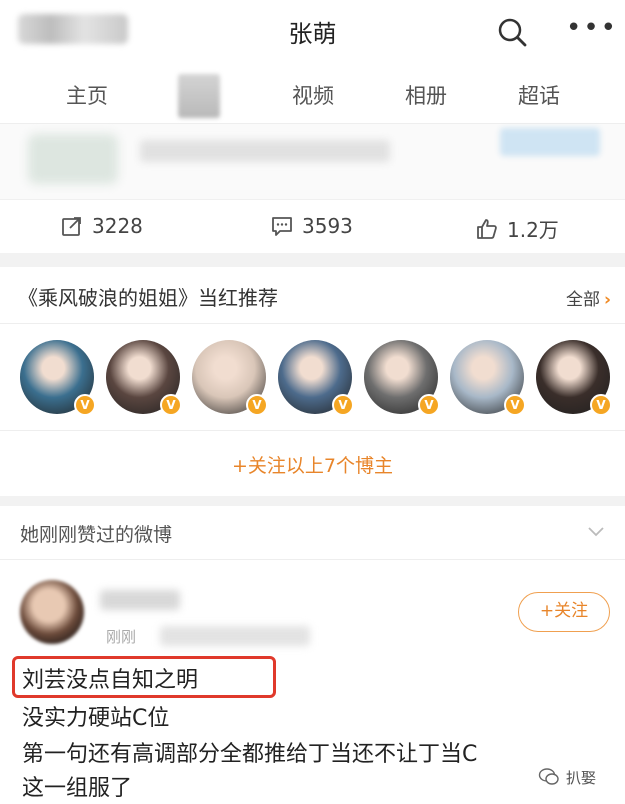 Image resolution: width=625 pixels, height=804 pixels. What do you see at coordinates (250, 754) in the screenshot?
I see `post-text-line: 第一句还有高调部分全都推给丁当还不让丁当C` at bounding box center [250, 754].